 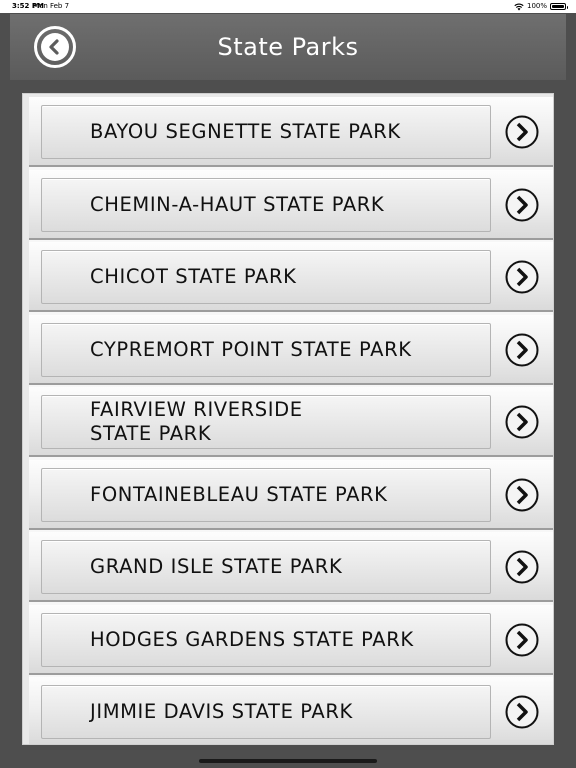 What do you see at coordinates (251, 349) in the screenshot?
I see `park-name: CYPREMORT POINT STATE PARK` at bounding box center [251, 349].